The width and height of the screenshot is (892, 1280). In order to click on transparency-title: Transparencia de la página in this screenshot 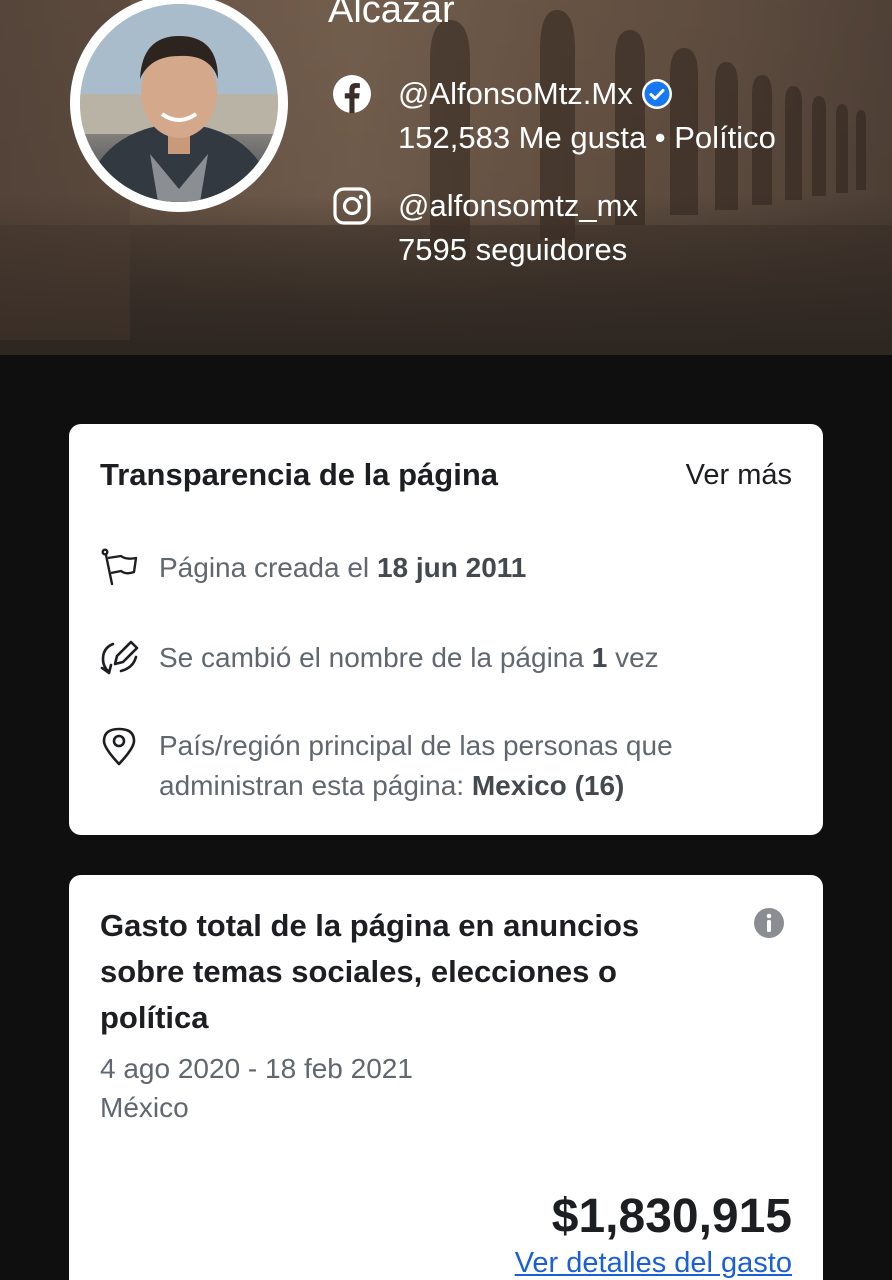, I will do `click(299, 474)`.